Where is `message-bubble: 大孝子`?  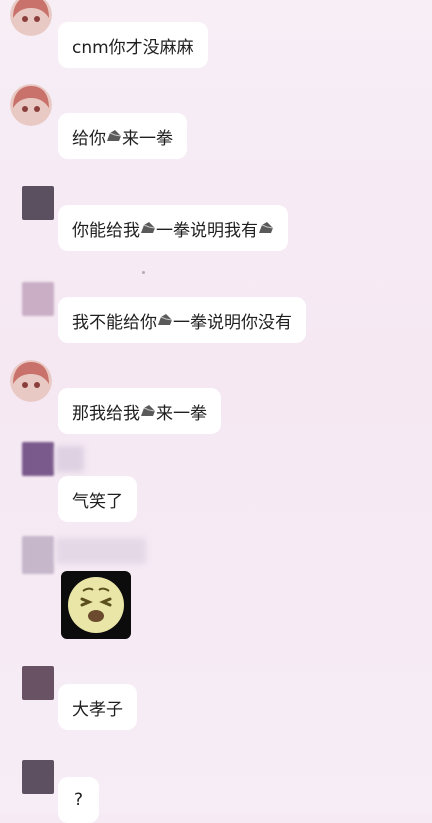
message-bubble: 大孝子 is located at coordinates (97, 707).